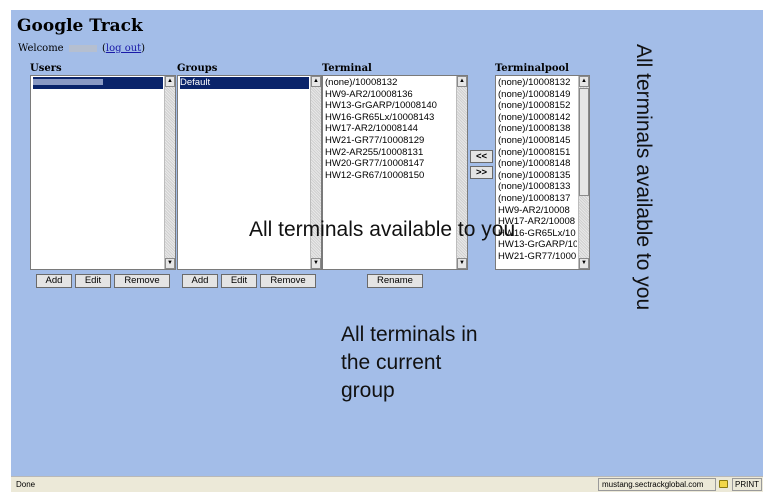  What do you see at coordinates (98, 83) in the screenshot?
I see `user-item-redacted` at bounding box center [98, 83].